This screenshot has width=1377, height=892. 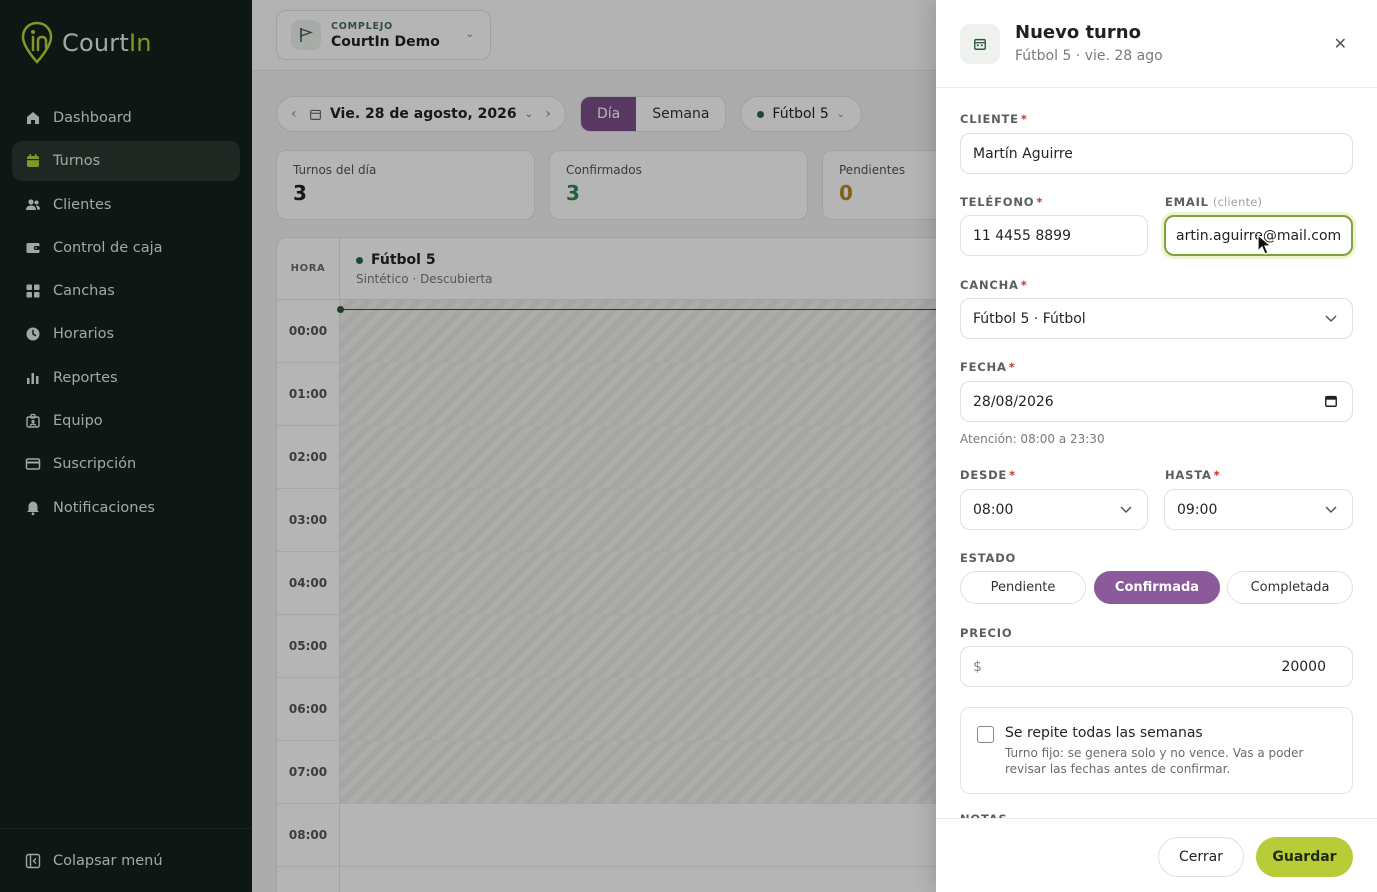 I want to click on currency-symbol: $, so click(x=977, y=666).